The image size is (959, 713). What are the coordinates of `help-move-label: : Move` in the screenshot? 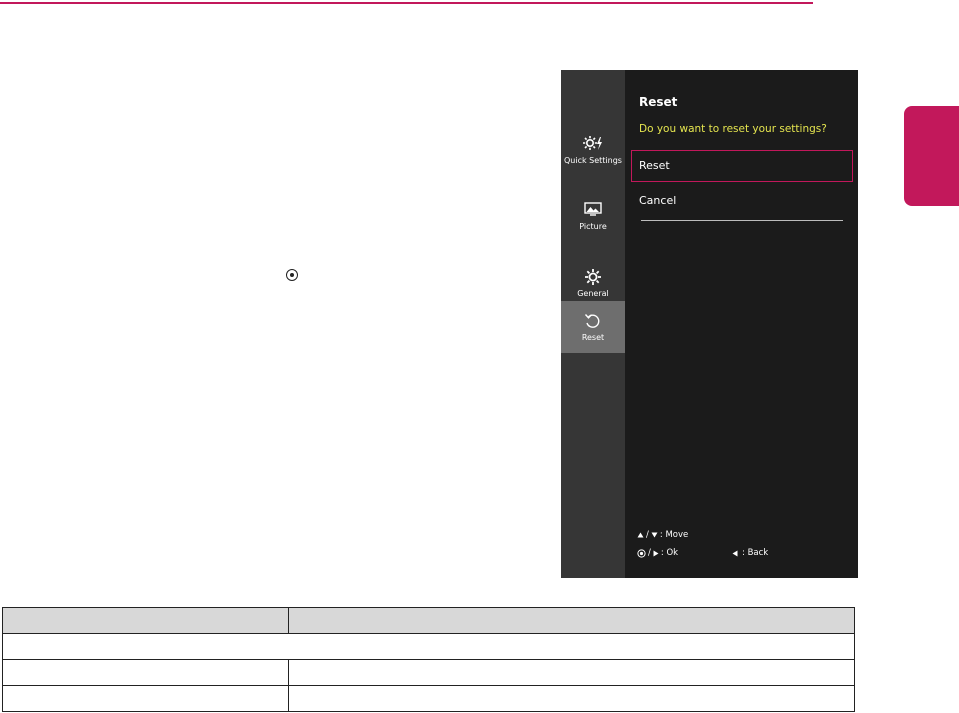 It's located at (674, 535).